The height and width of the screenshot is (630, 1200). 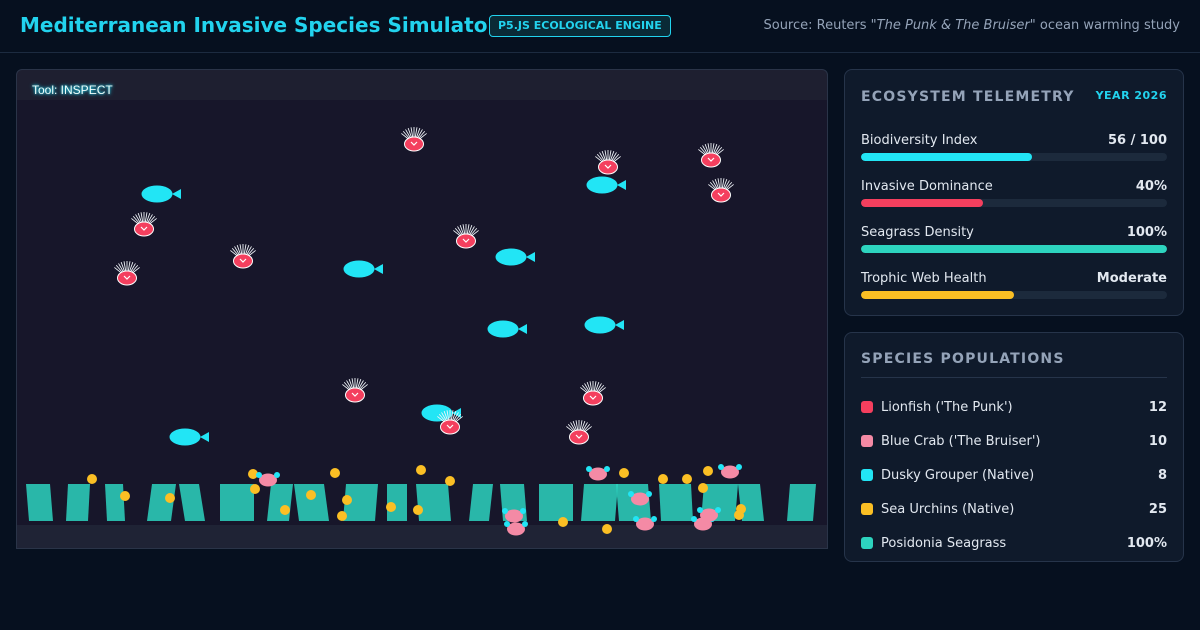 I want to click on metric-value: Moderate, so click(x=1131, y=278).